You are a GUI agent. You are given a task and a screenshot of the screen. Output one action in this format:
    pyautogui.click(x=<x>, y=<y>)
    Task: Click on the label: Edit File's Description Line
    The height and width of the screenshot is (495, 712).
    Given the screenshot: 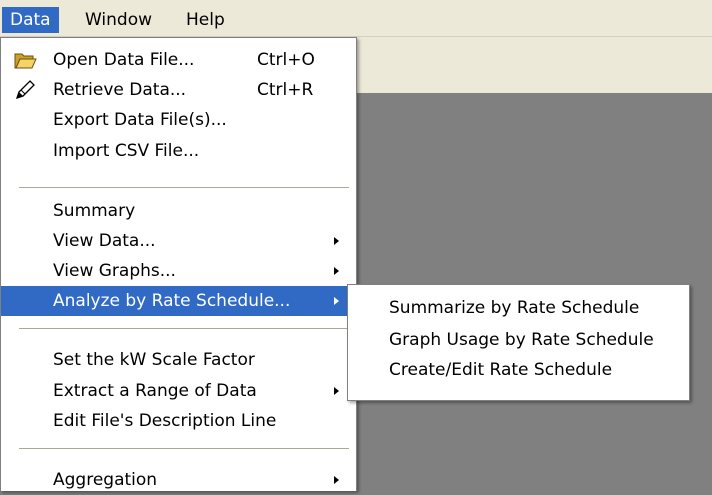 What is the action you would take?
    pyautogui.click(x=165, y=421)
    